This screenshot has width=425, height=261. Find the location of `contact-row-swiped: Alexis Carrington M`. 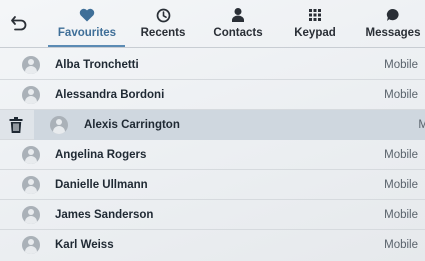

contact-row-swiped: Alexis Carrington M is located at coordinates (212, 125).